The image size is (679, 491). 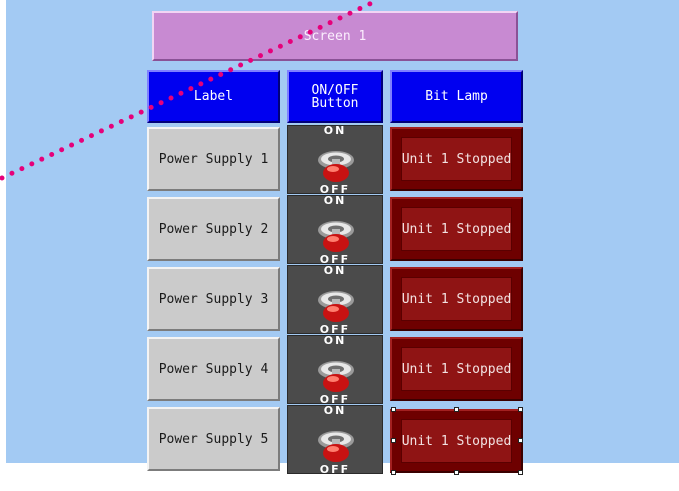 What do you see at coordinates (335, 90) in the screenshot?
I see `header-button-line1: ON/OFF` at bounding box center [335, 90].